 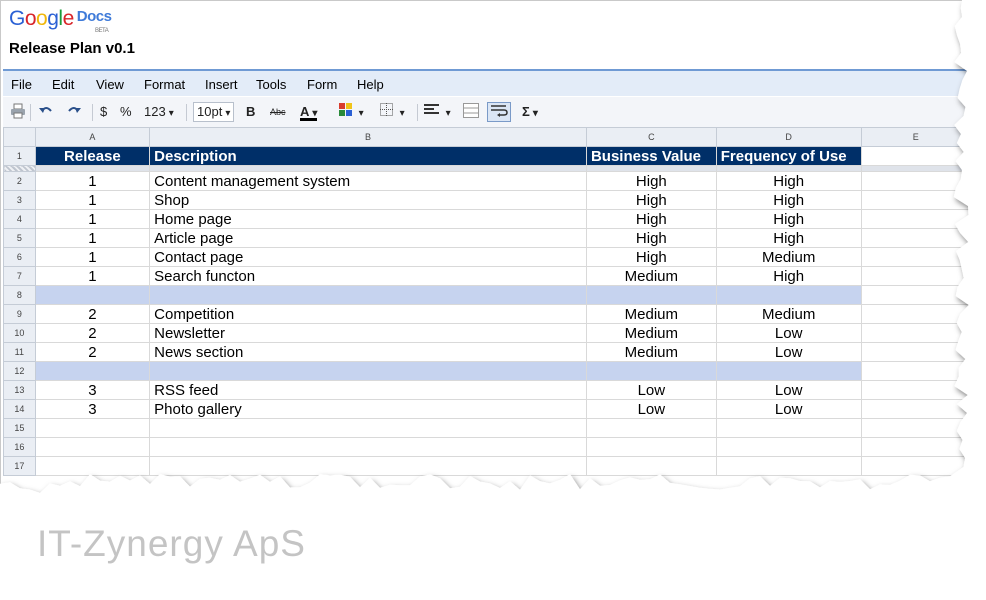 What do you see at coordinates (19, 156) in the screenshot?
I see `row-number: 1` at bounding box center [19, 156].